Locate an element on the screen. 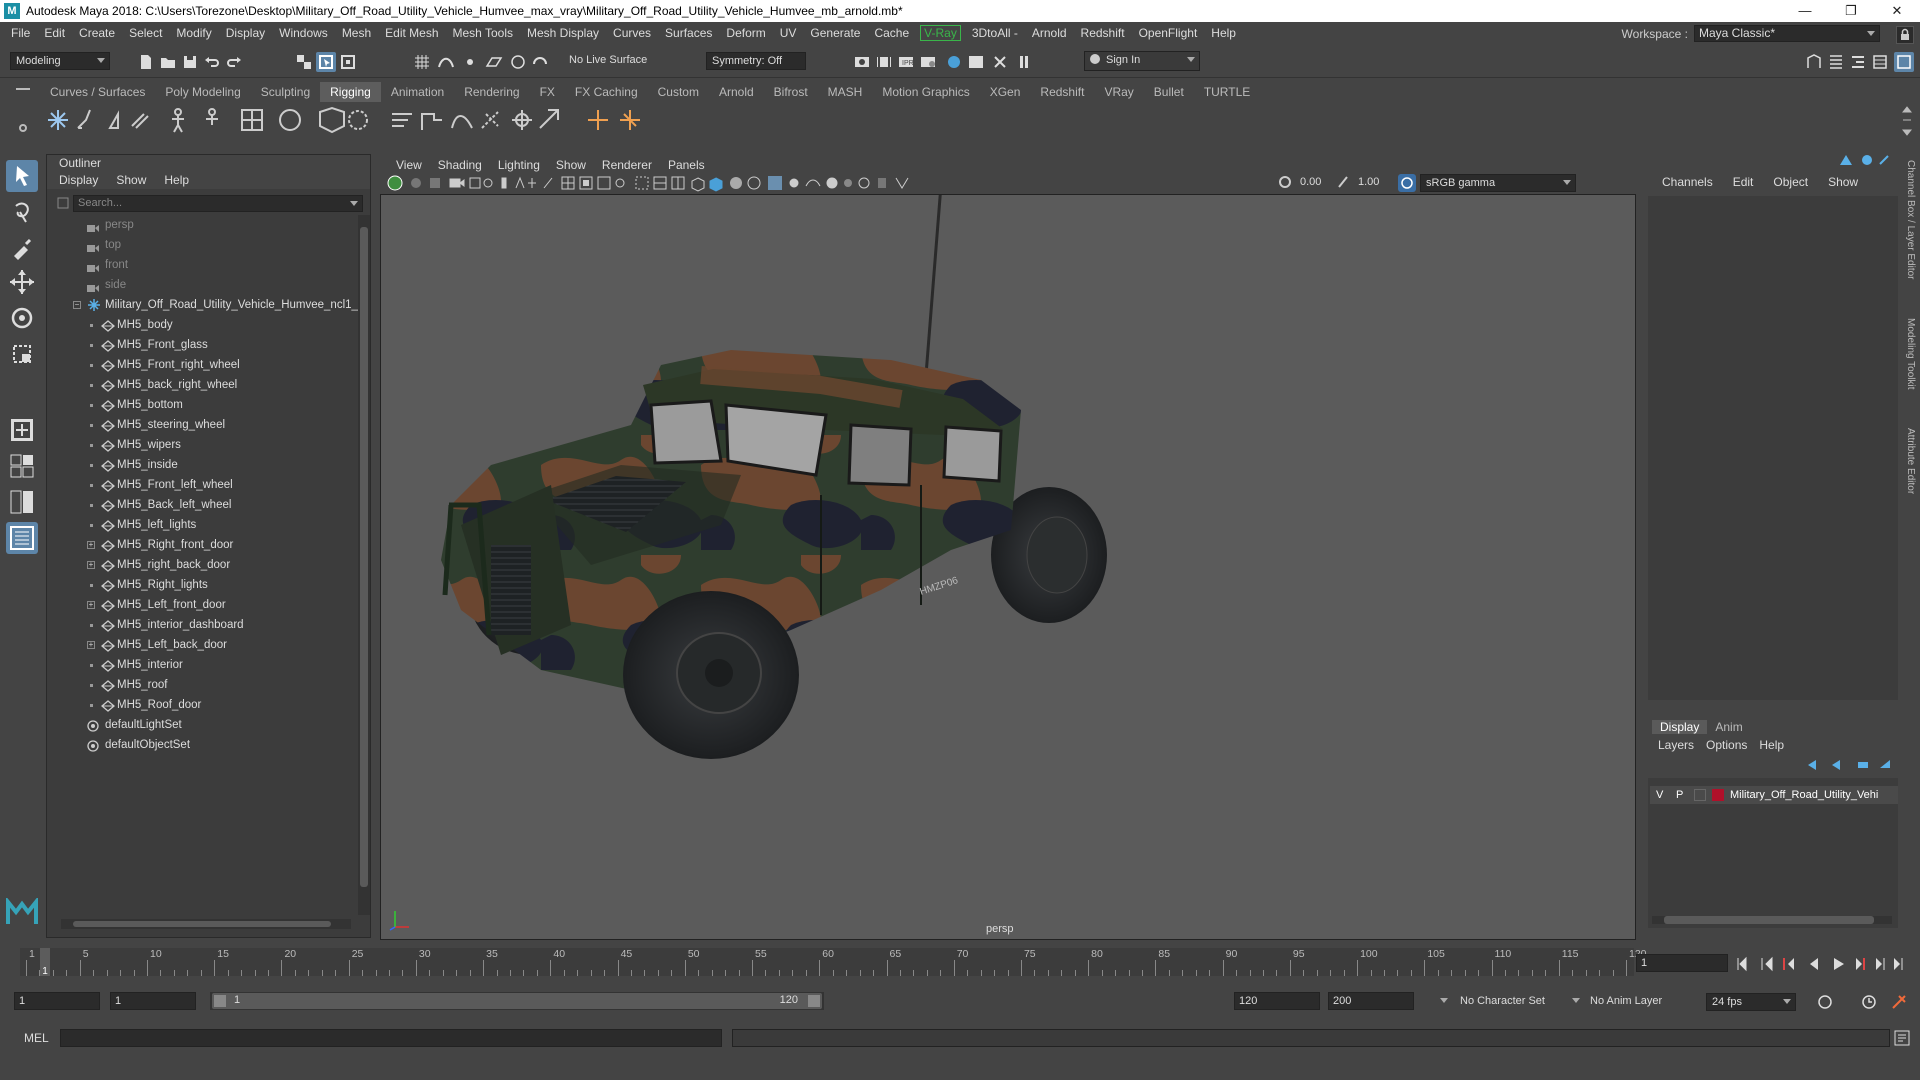  symmetry-dropdown: Symmetry: Off is located at coordinates (756, 61).